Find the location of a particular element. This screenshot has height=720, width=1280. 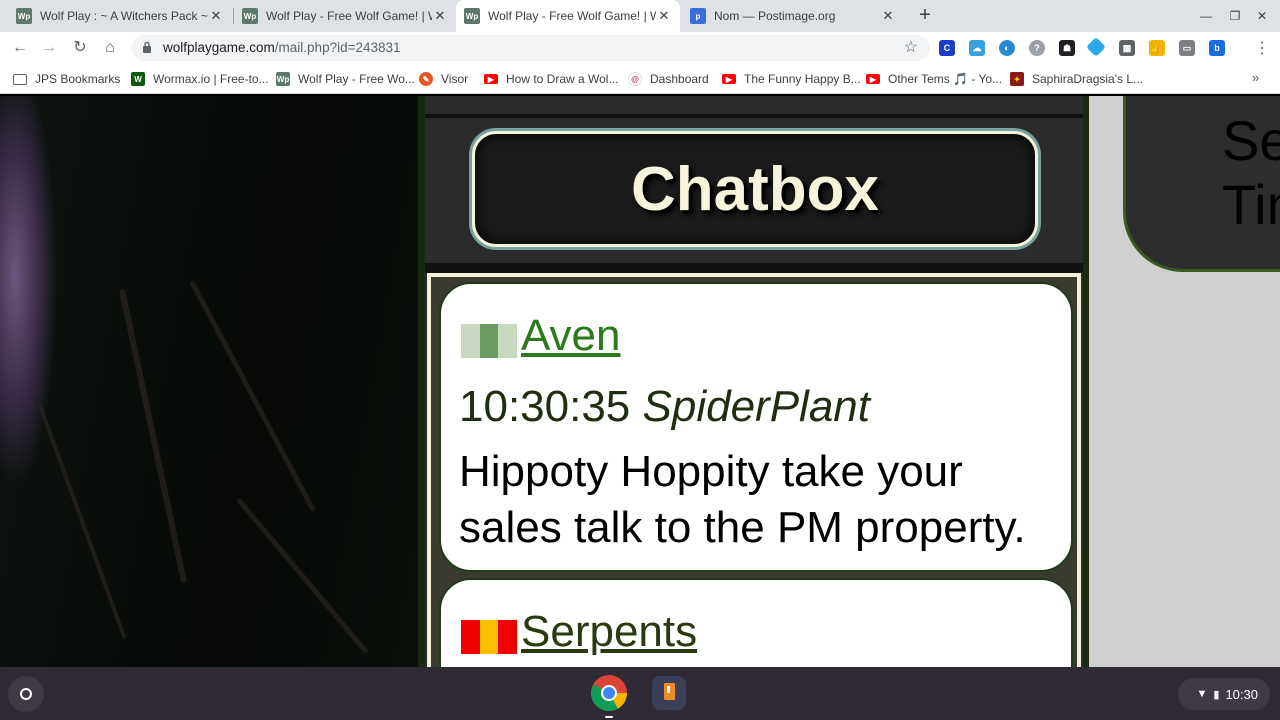

extension-cloud-icon: ☁ is located at coordinates (977, 48).